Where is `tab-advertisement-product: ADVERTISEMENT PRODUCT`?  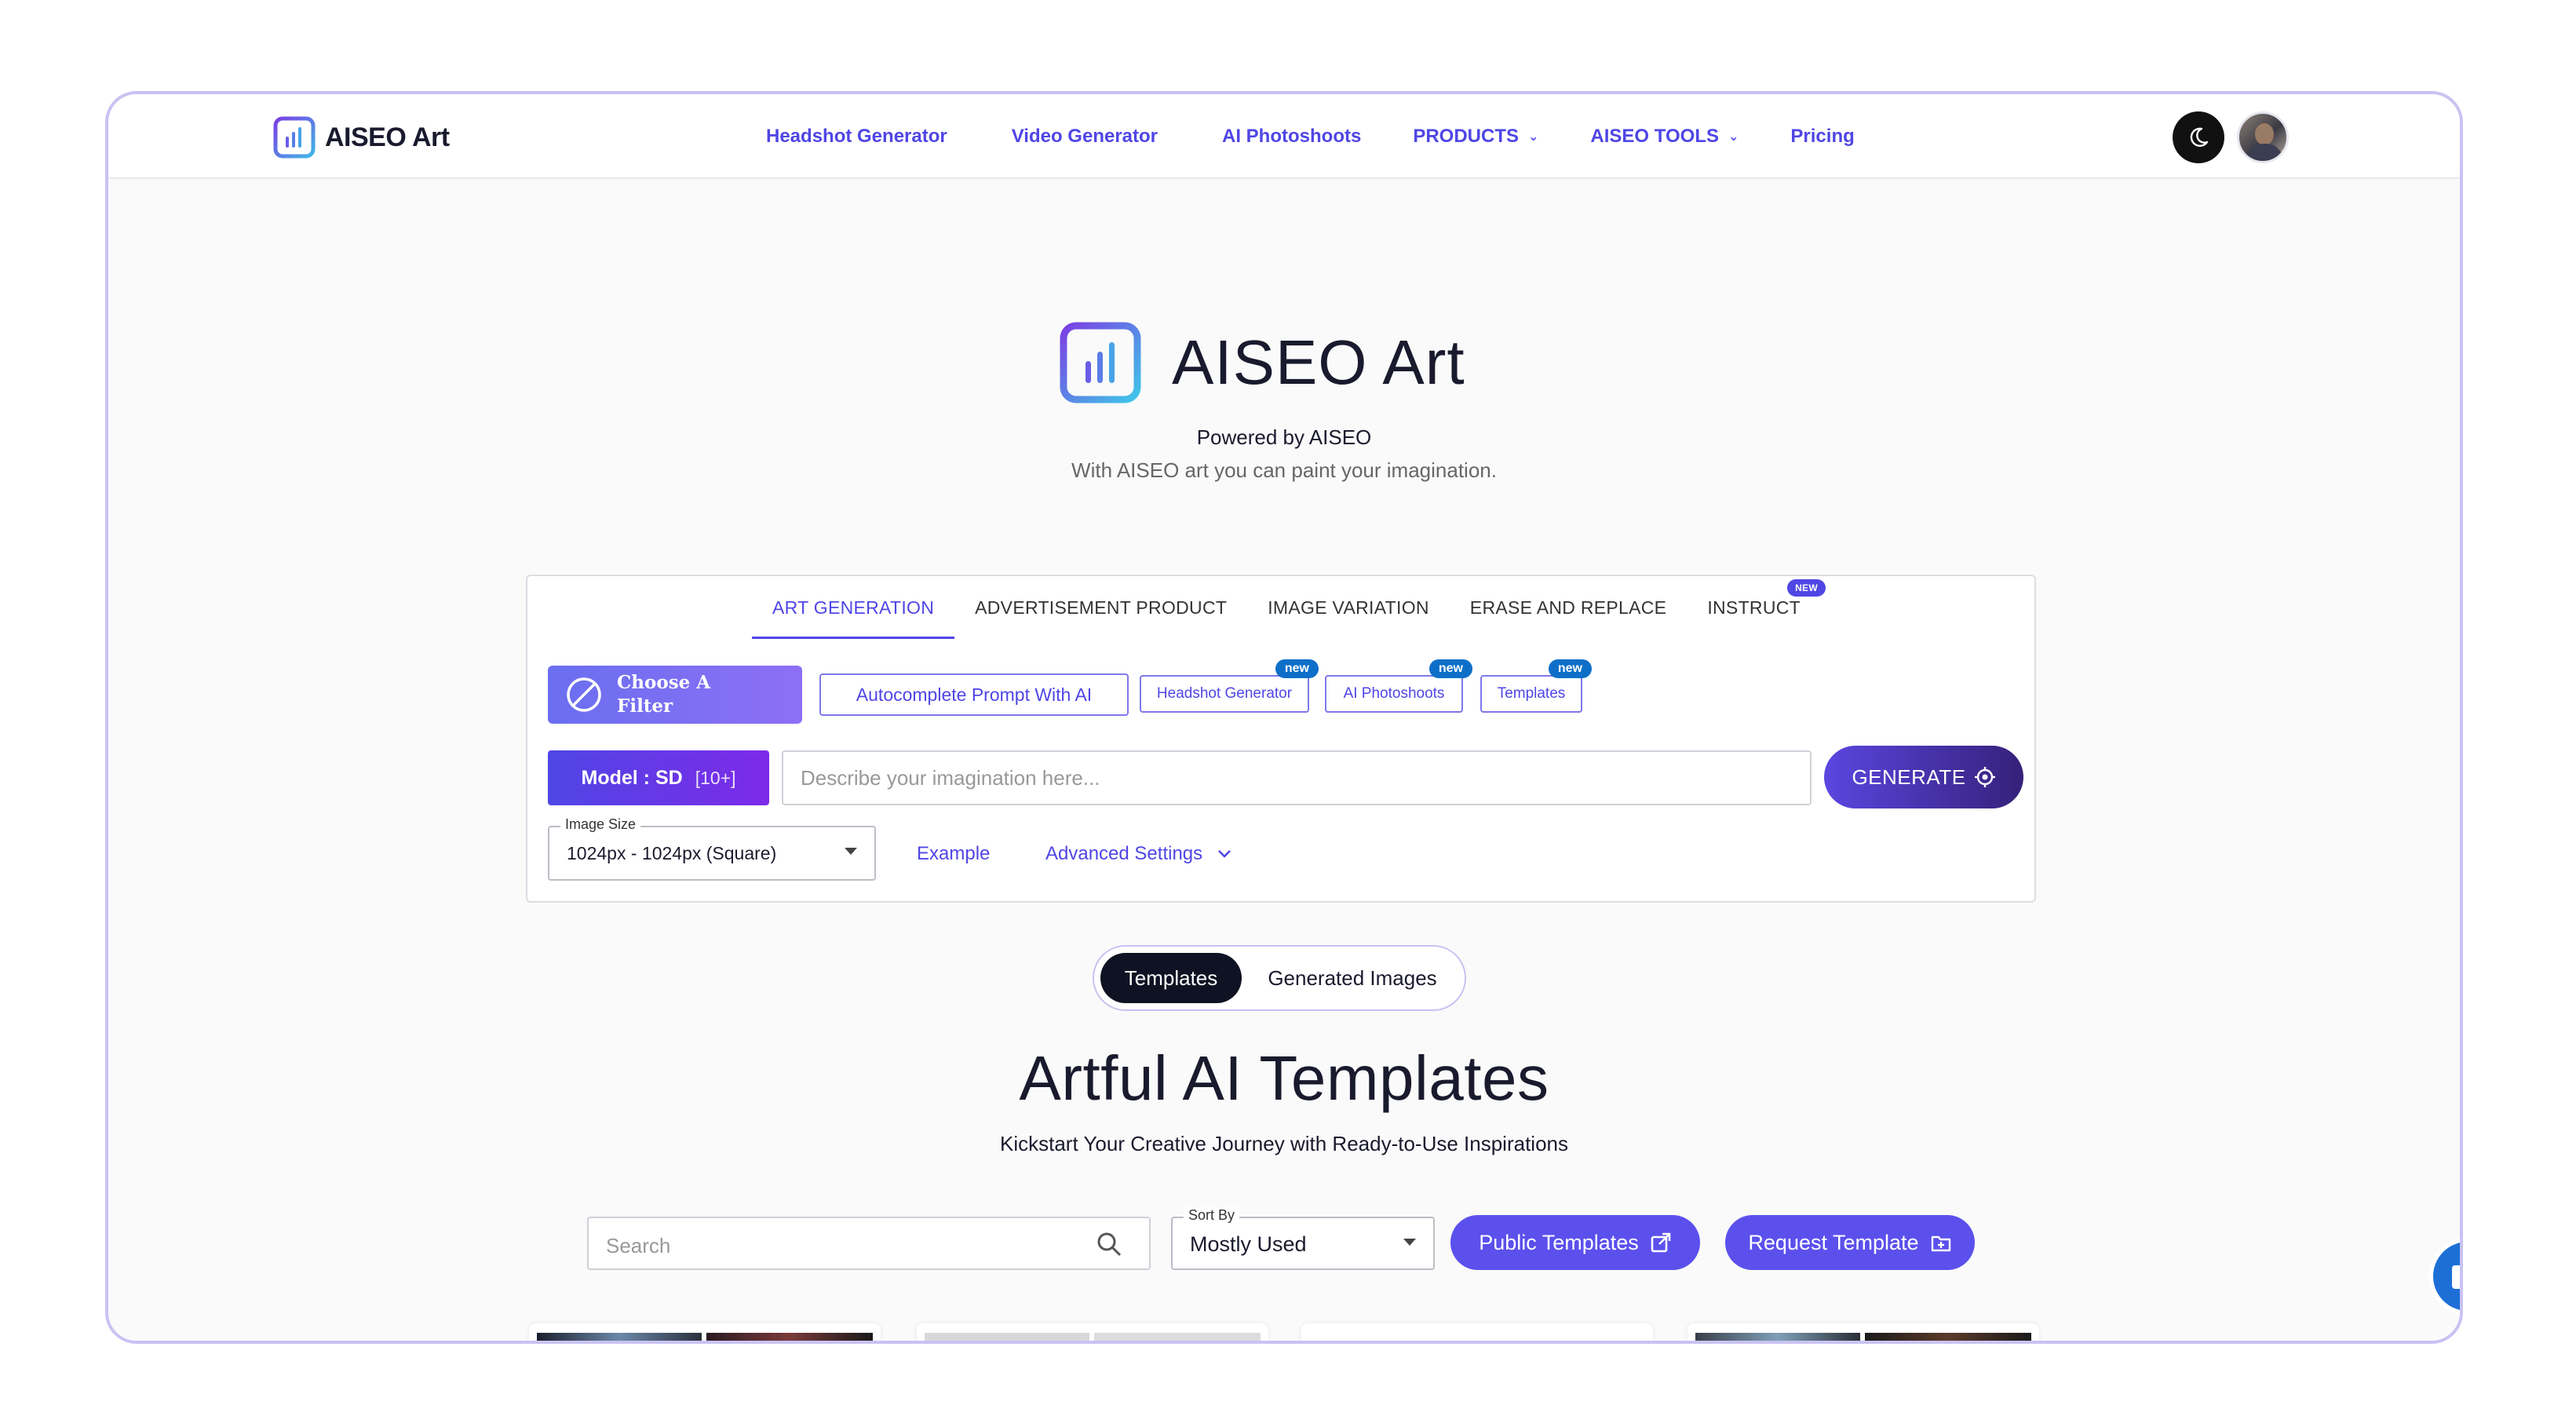 tab-advertisement-product: ADVERTISEMENT PRODUCT is located at coordinates (1100, 615).